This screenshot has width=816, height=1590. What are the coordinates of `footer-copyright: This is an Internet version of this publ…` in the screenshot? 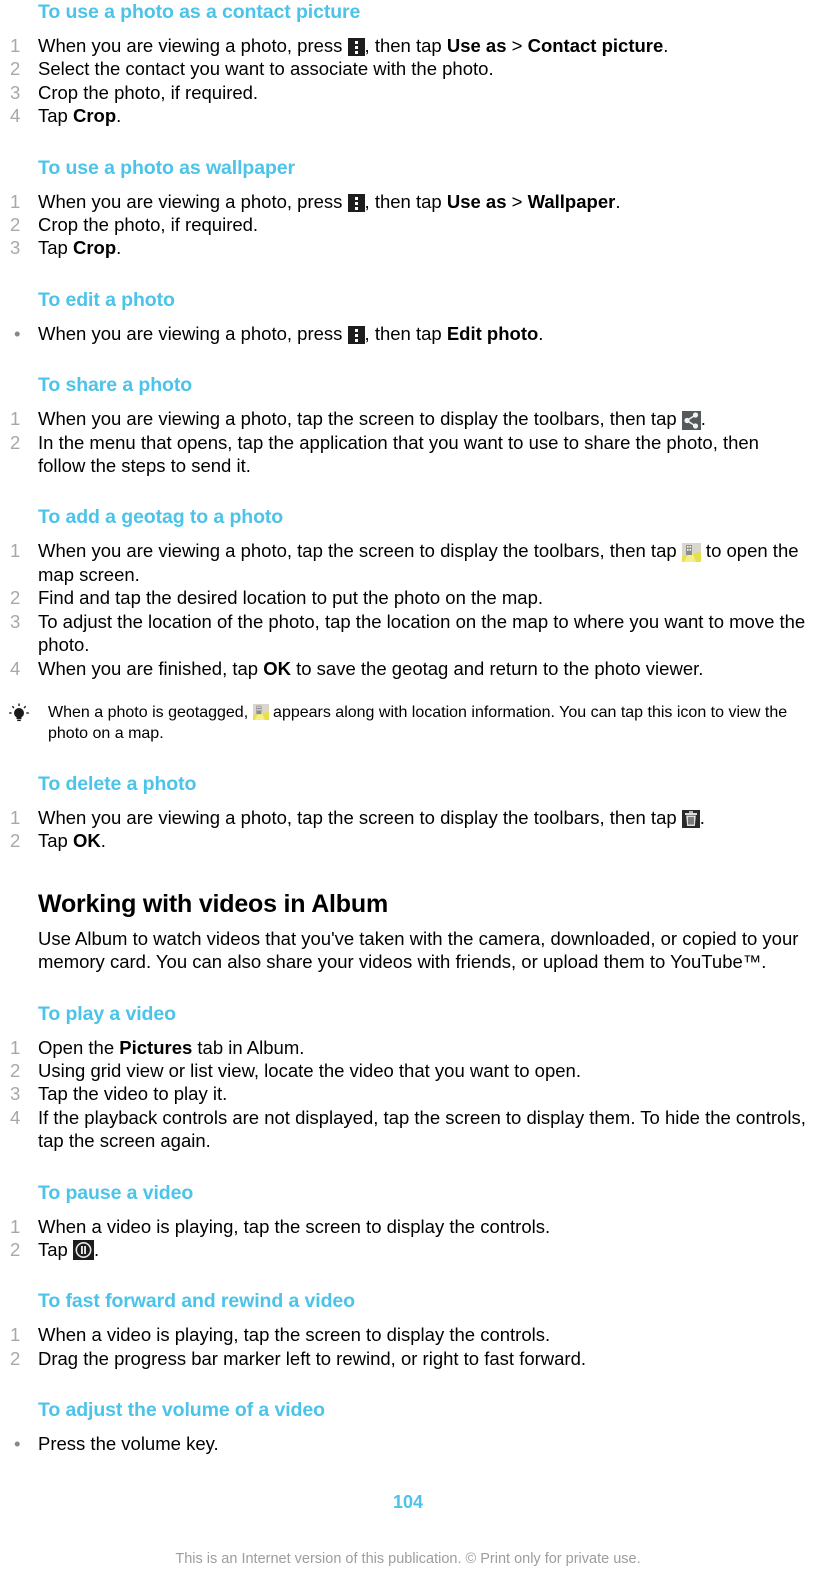 It's located at (408, 1559).